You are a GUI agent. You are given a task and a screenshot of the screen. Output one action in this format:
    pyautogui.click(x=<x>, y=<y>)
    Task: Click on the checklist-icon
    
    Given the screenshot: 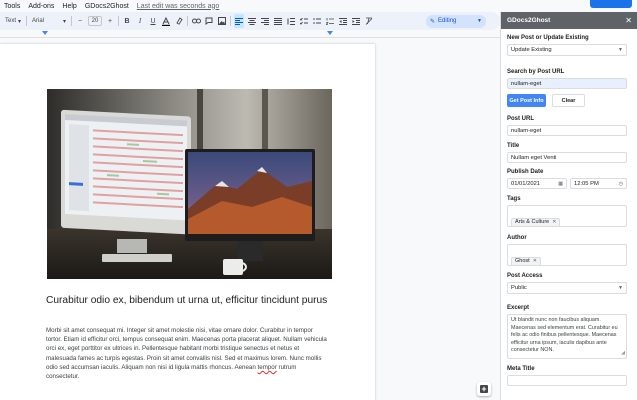 What is the action you would take?
    pyautogui.click(x=304, y=21)
    